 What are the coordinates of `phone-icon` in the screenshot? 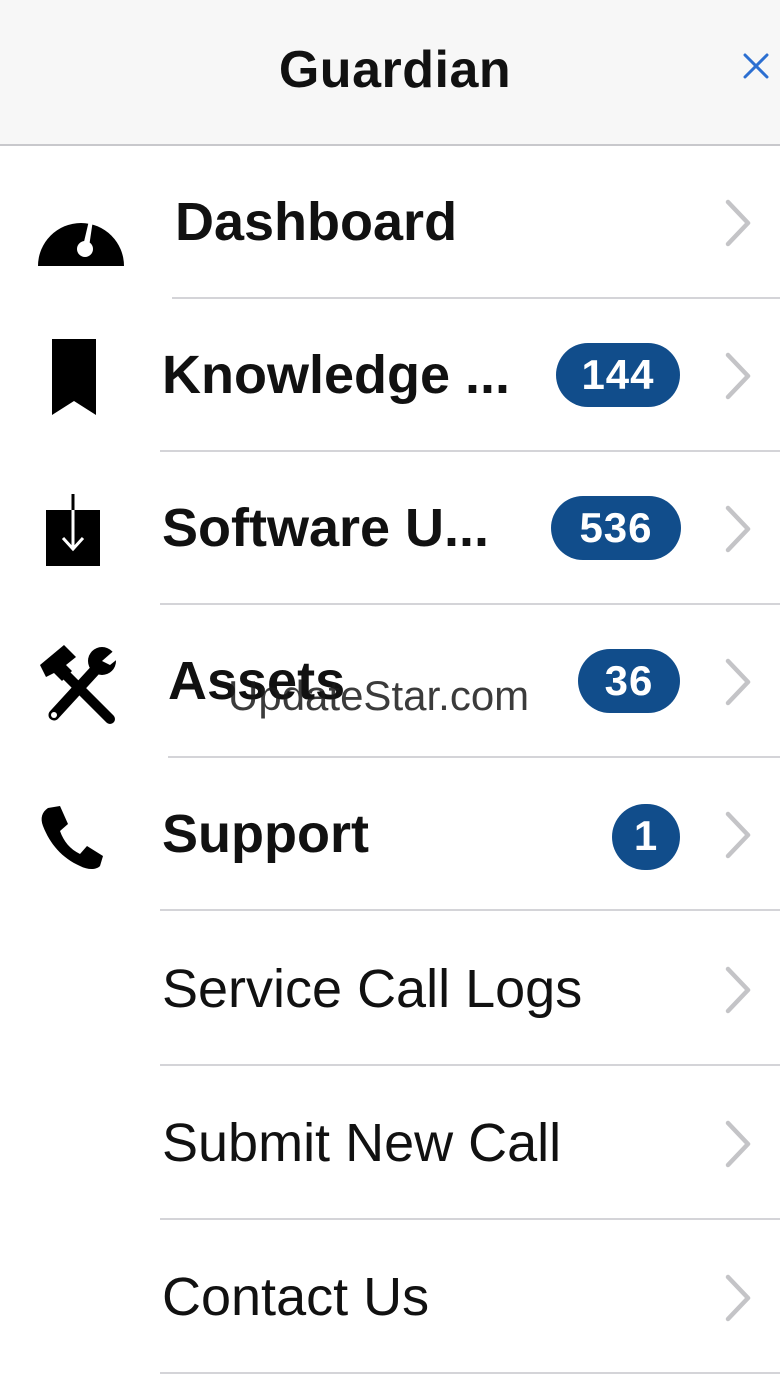 It's located at (72, 837).